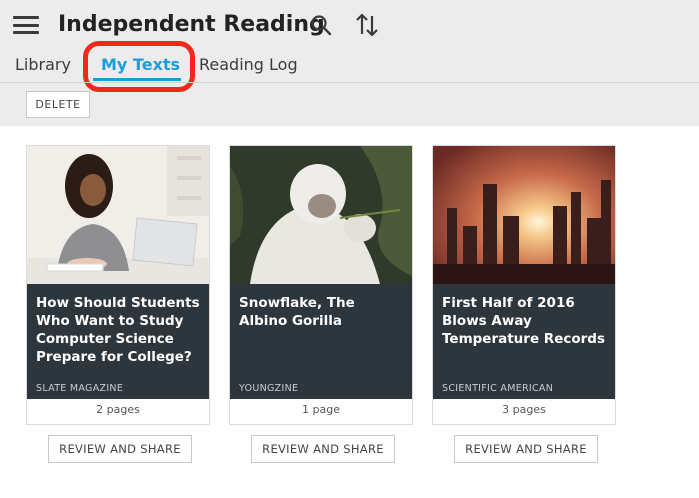  Describe the element at coordinates (498, 388) in the screenshot. I see `card-source: SCIENTIFIC AMERICAN` at that location.